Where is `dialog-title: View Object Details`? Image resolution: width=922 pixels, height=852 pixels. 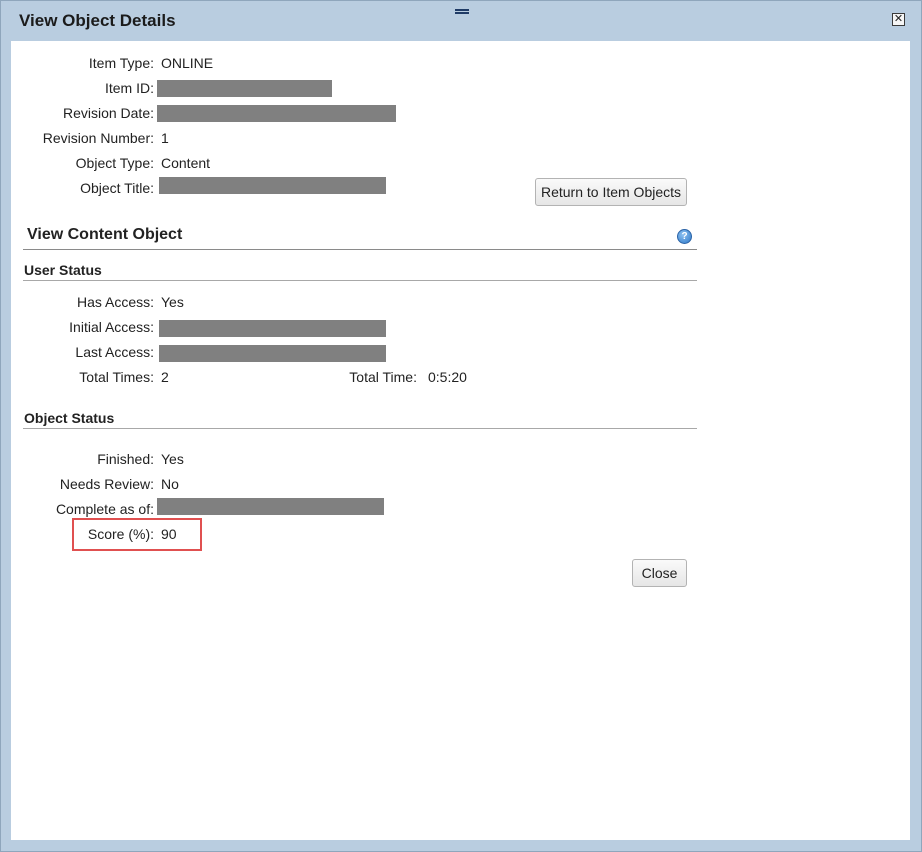 dialog-title: View Object Details is located at coordinates (97, 20).